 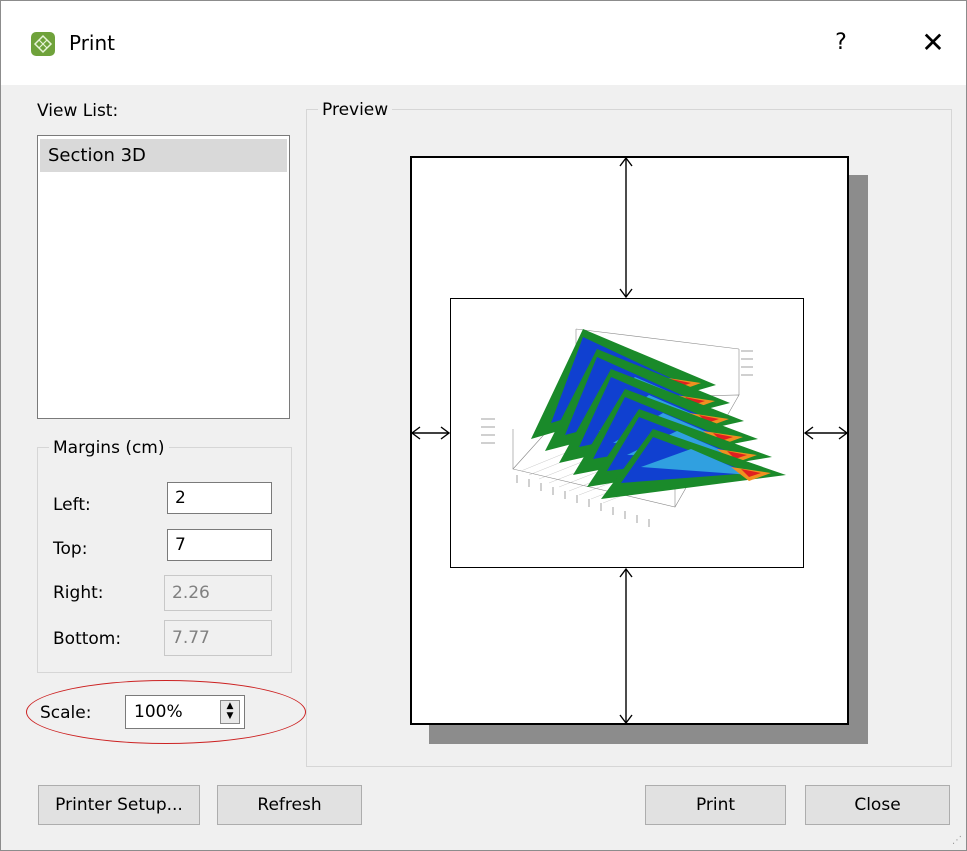 What do you see at coordinates (715, 805) in the screenshot?
I see `print-button: Print` at bounding box center [715, 805].